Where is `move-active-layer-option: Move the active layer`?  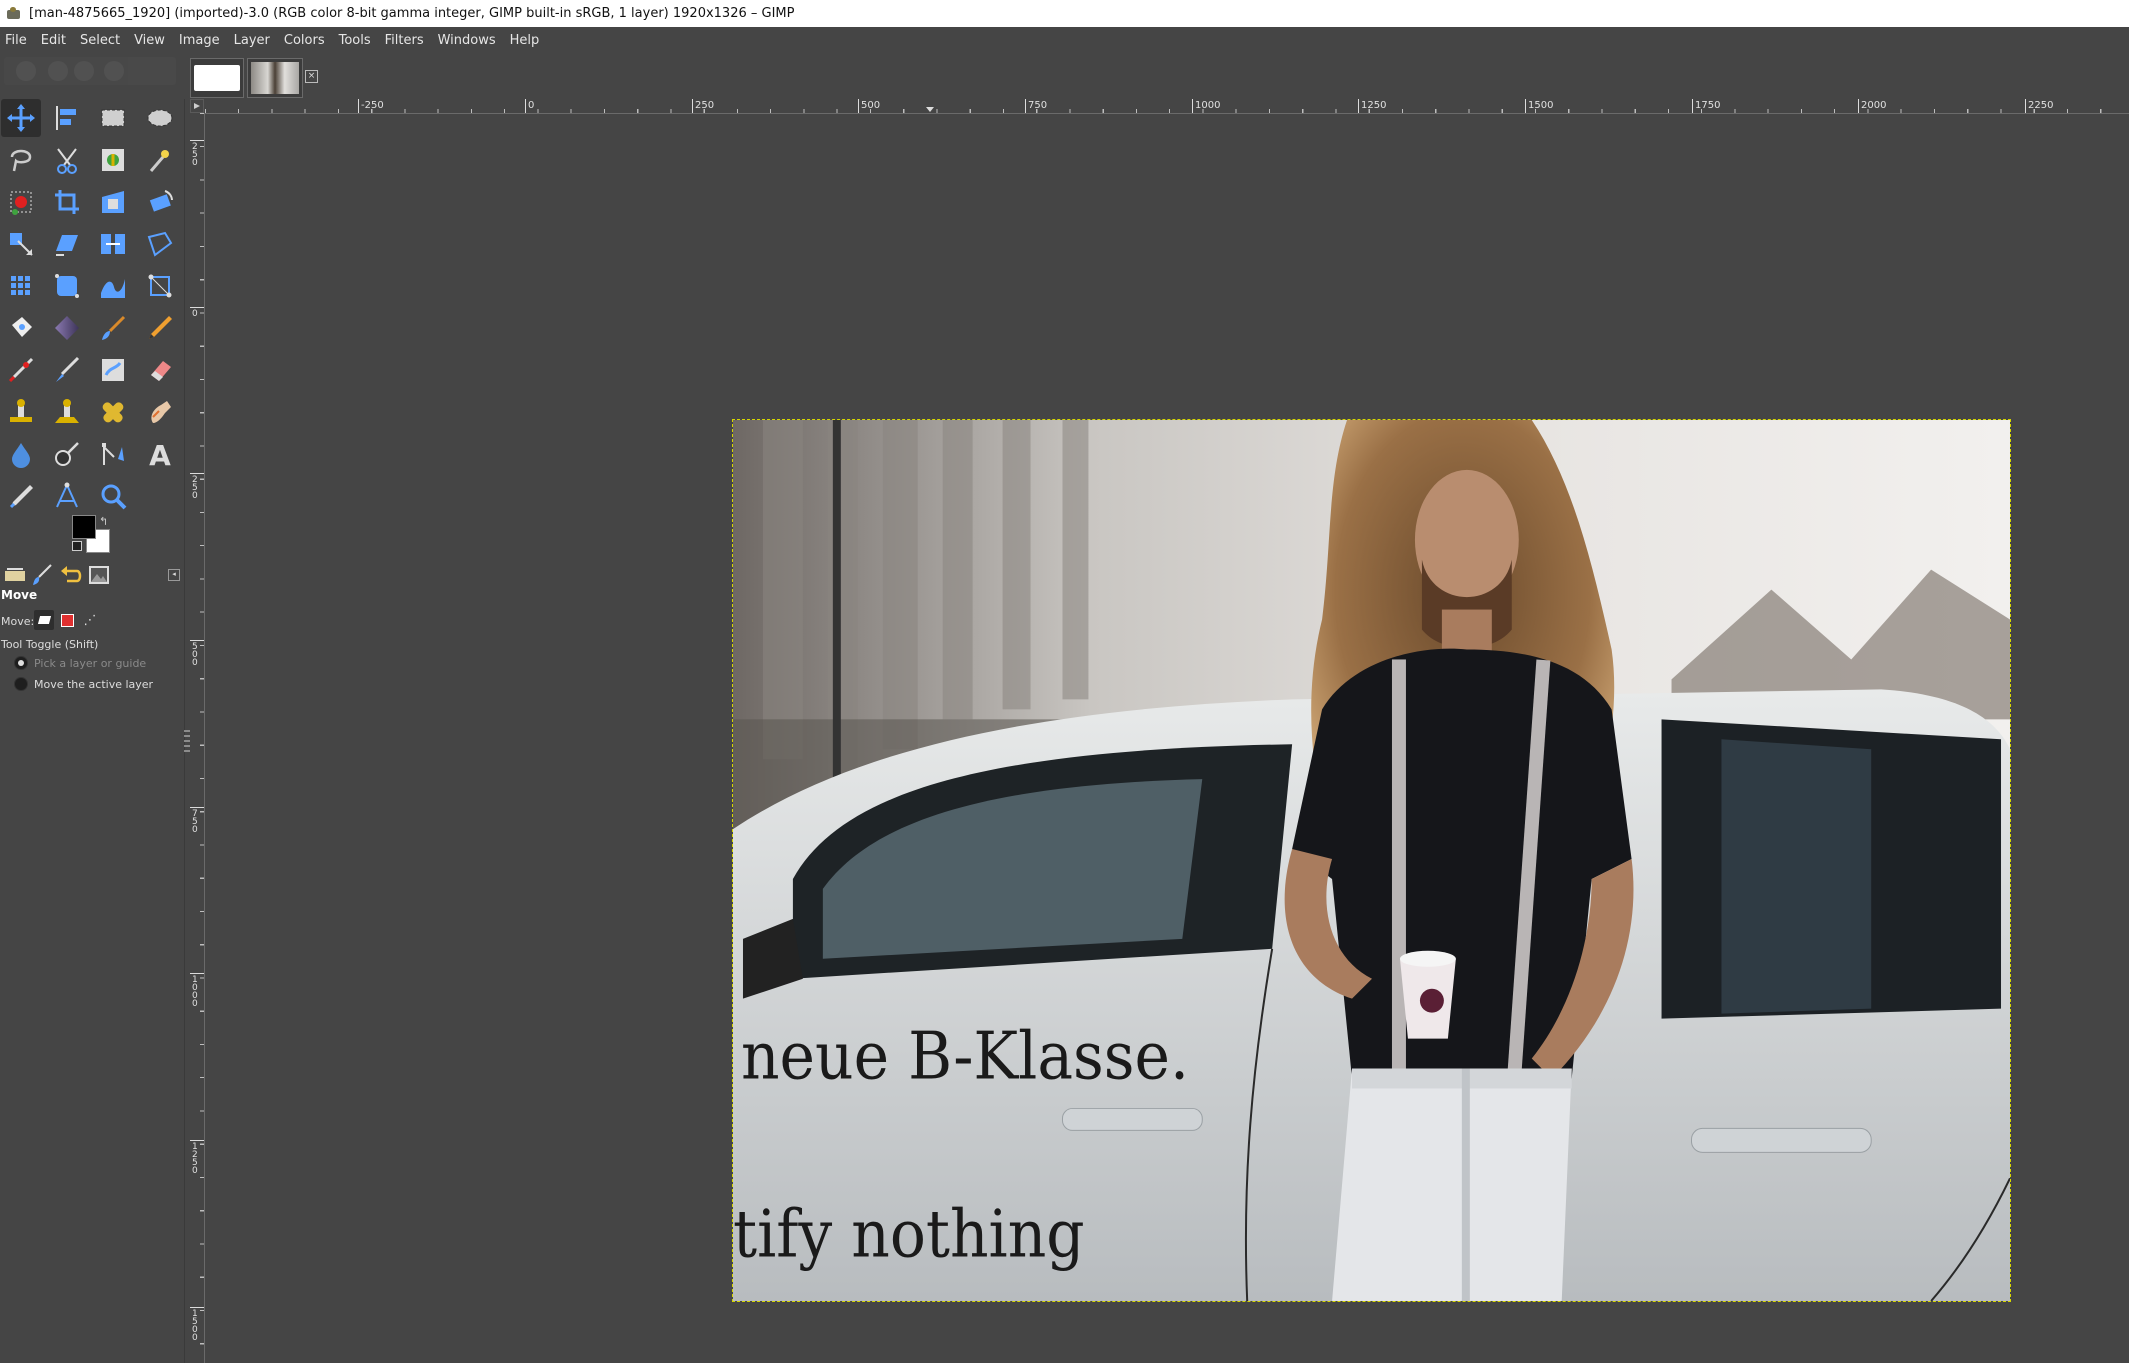
move-active-layer-option: Move the active layer is located at coordinates (83, 684).